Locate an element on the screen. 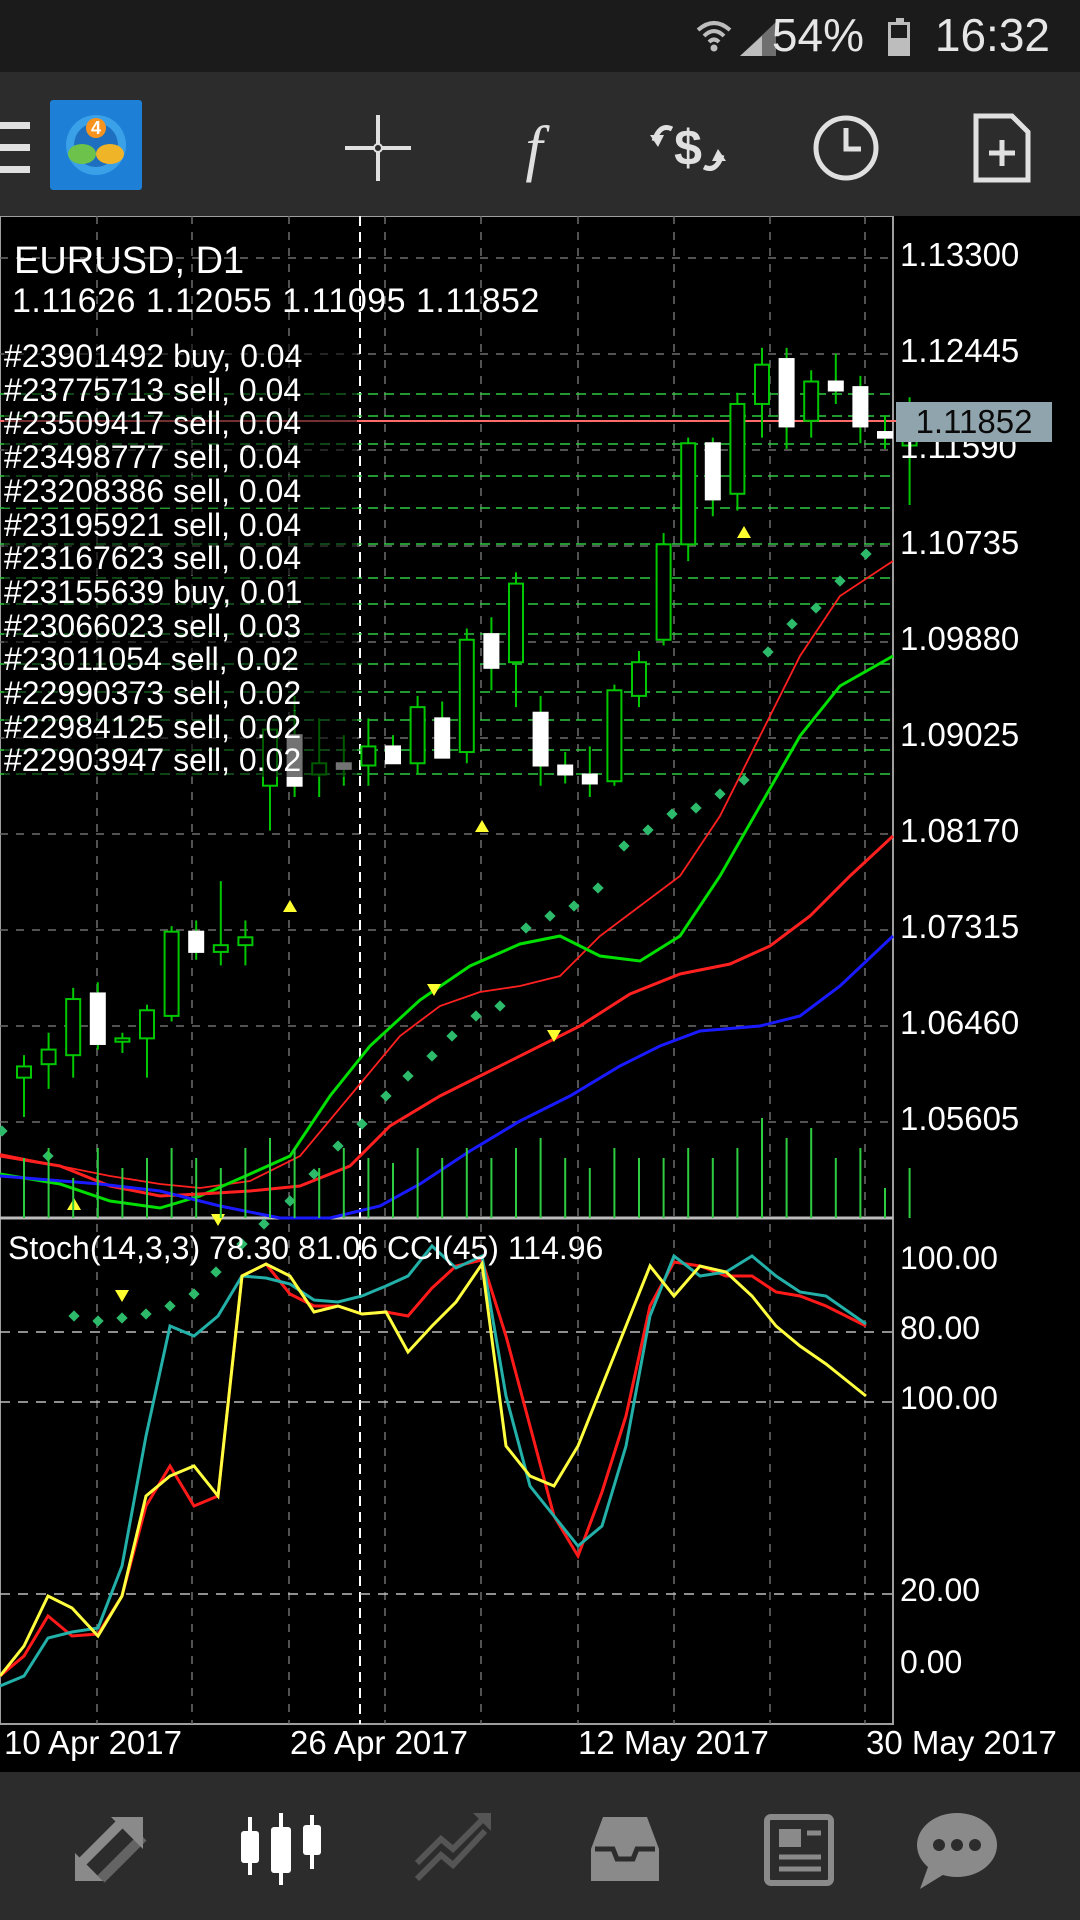  chart-icon is located at coordinates (281, 1849).